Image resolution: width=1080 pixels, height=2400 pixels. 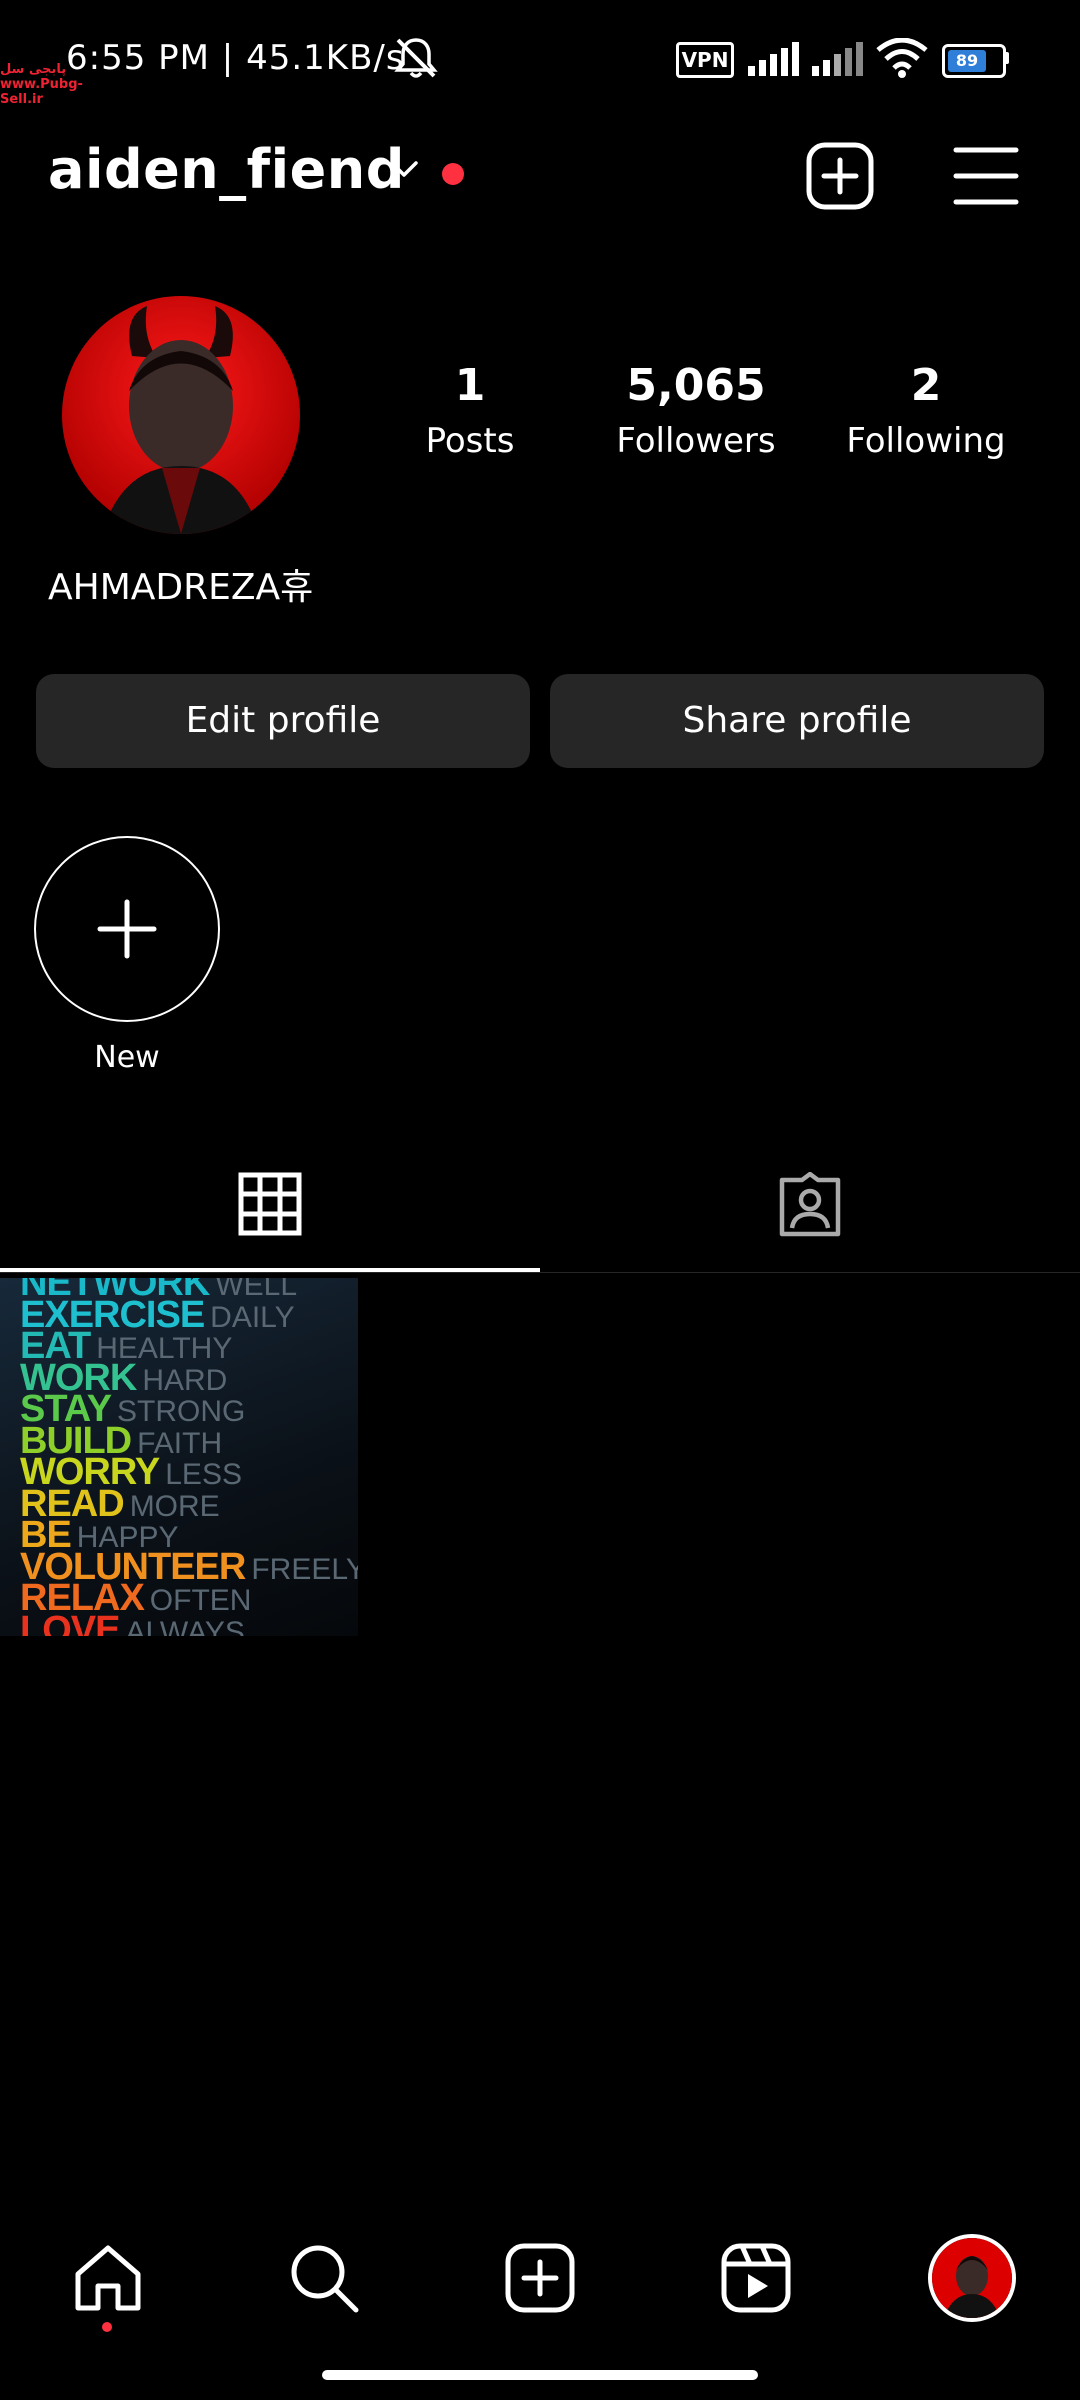 I want to click on chevron-down-icon, so click(x=404, y=169).